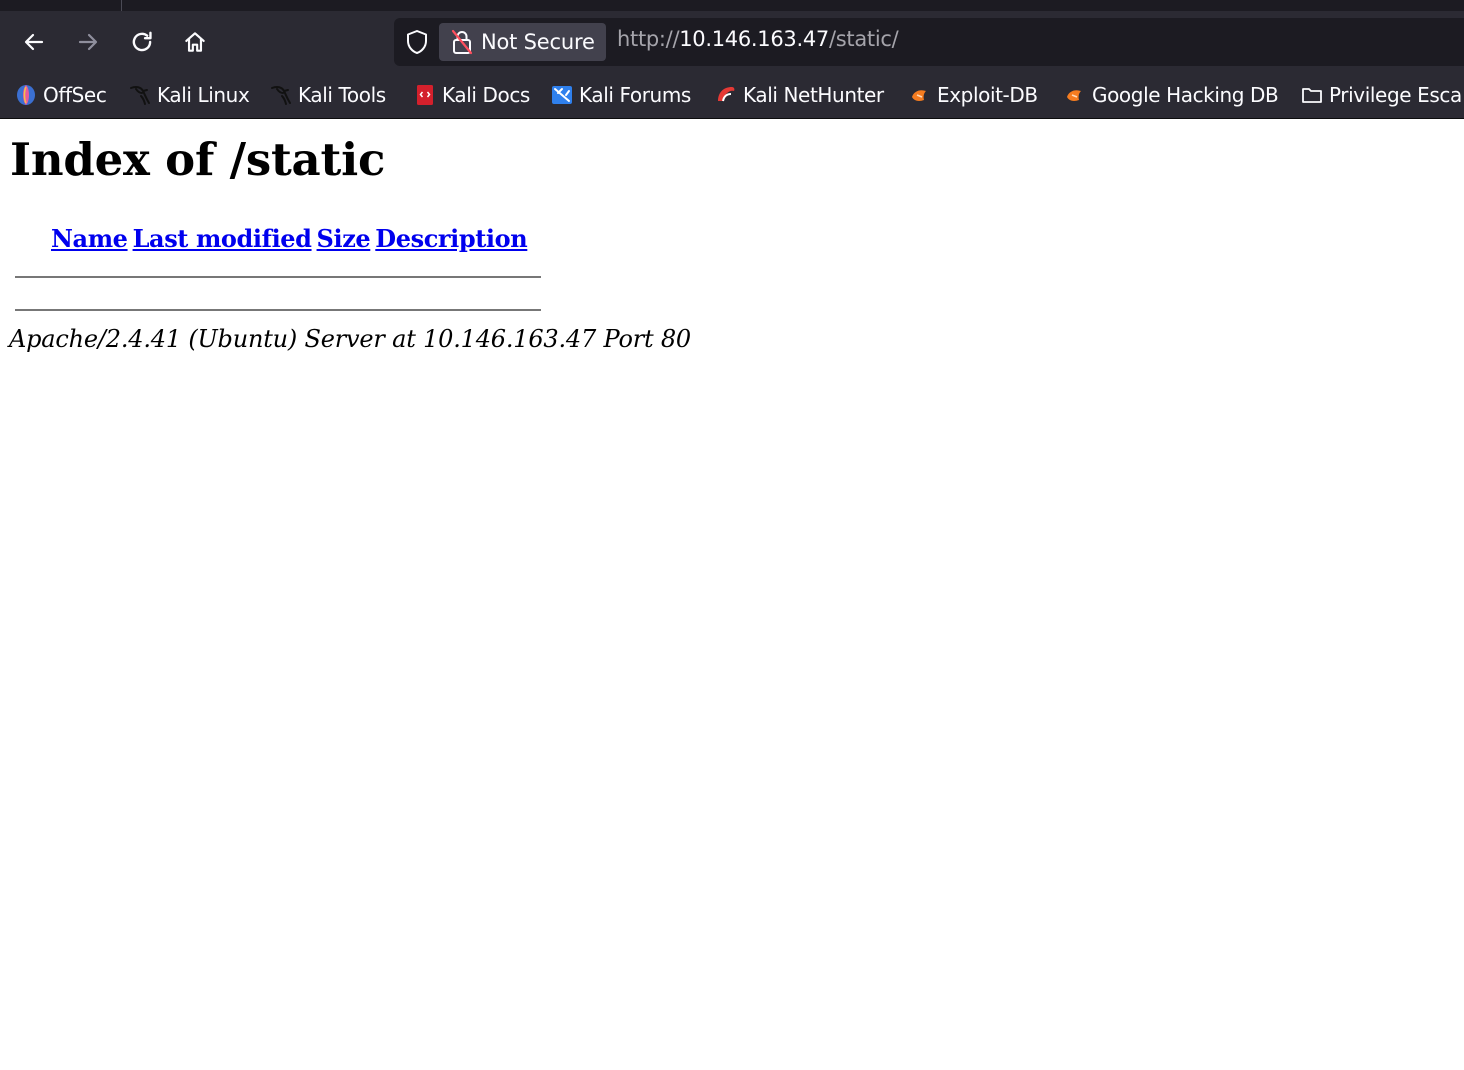  I want to click on bookmark-label: Kali Linux, so click(203, 95).